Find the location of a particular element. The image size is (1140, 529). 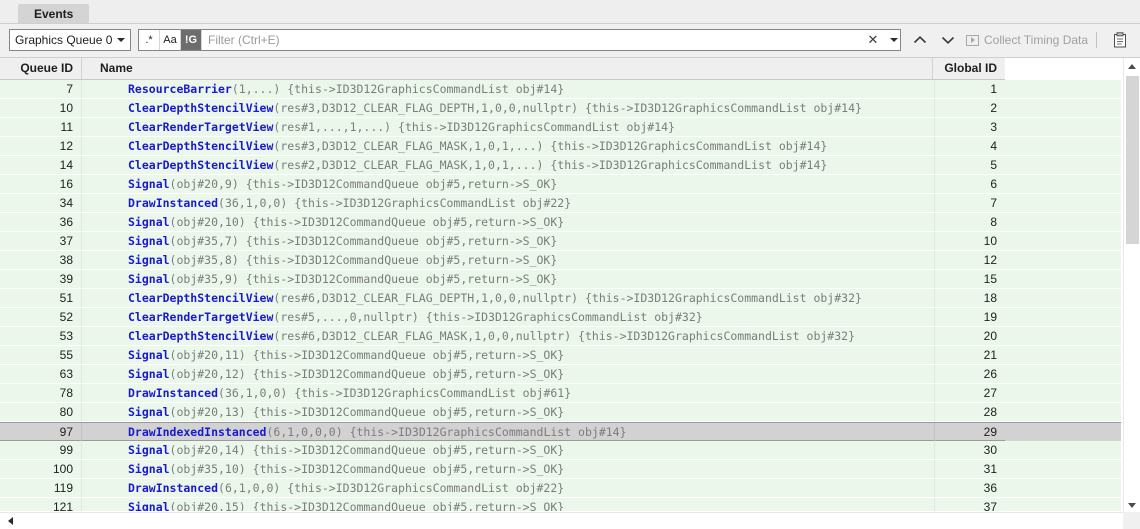

cell-global-id: 26 is located at coordinates (990, 374).